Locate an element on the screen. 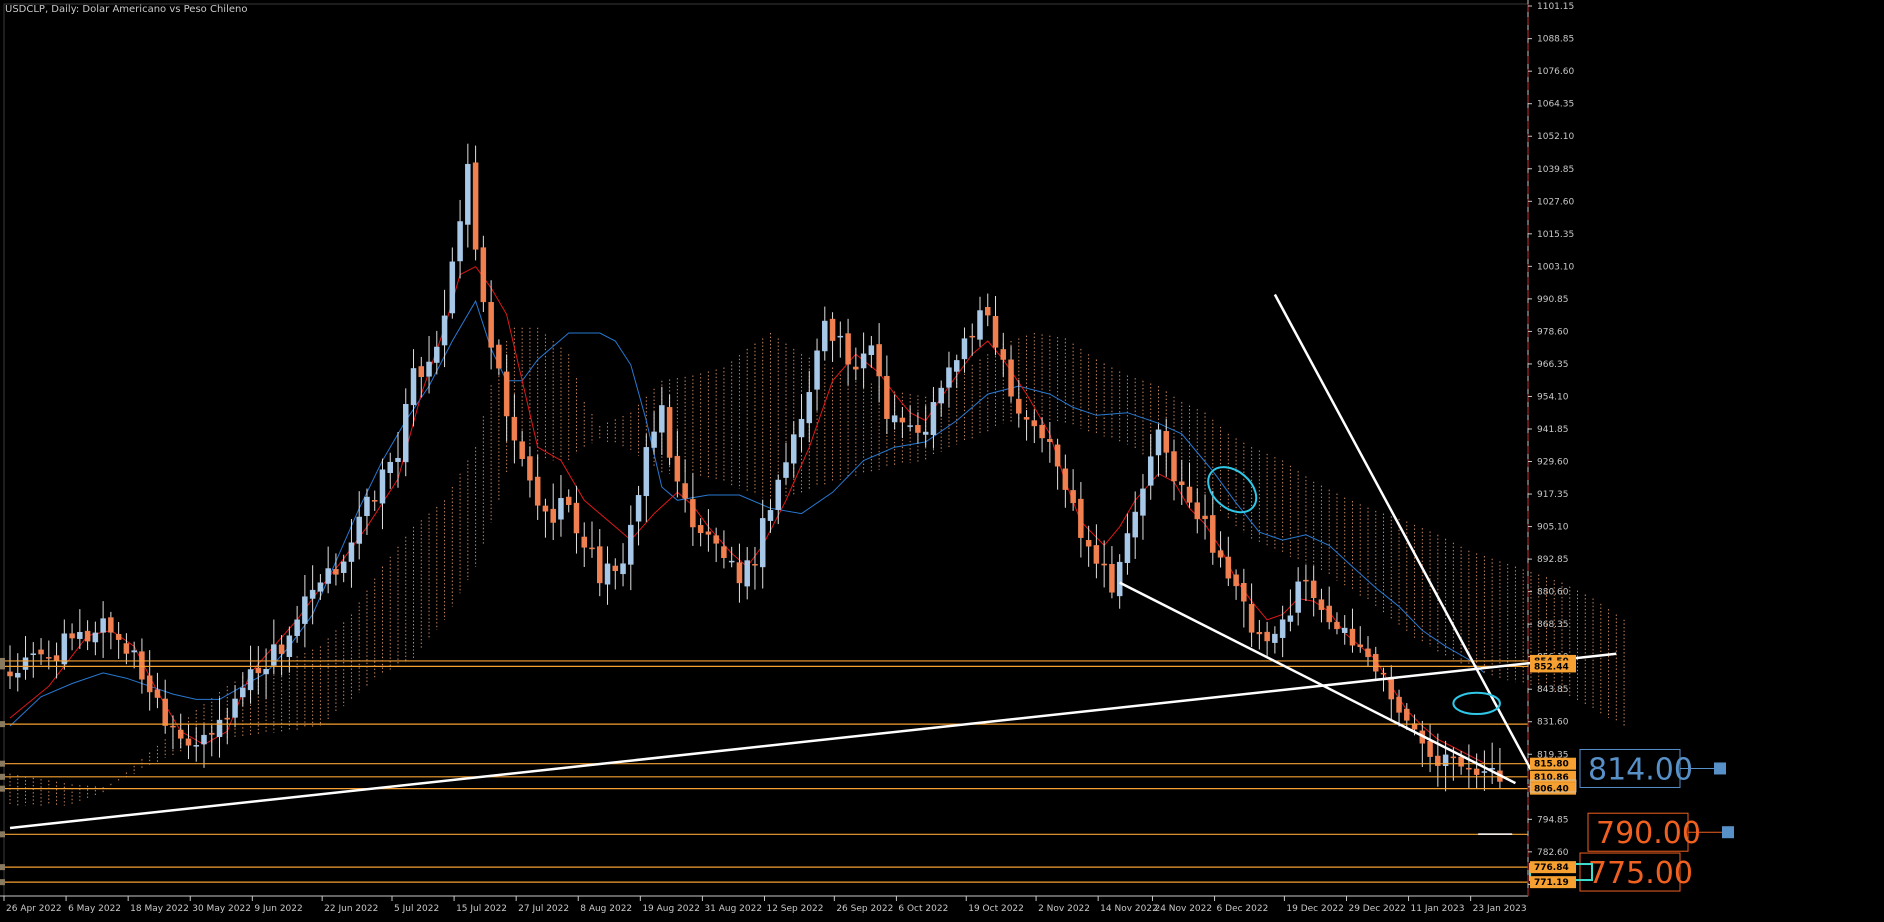 The width and height of the screenshot is (1884, 922). price-level-tag-label: 815.80 is located at coordinates (1551, 765).